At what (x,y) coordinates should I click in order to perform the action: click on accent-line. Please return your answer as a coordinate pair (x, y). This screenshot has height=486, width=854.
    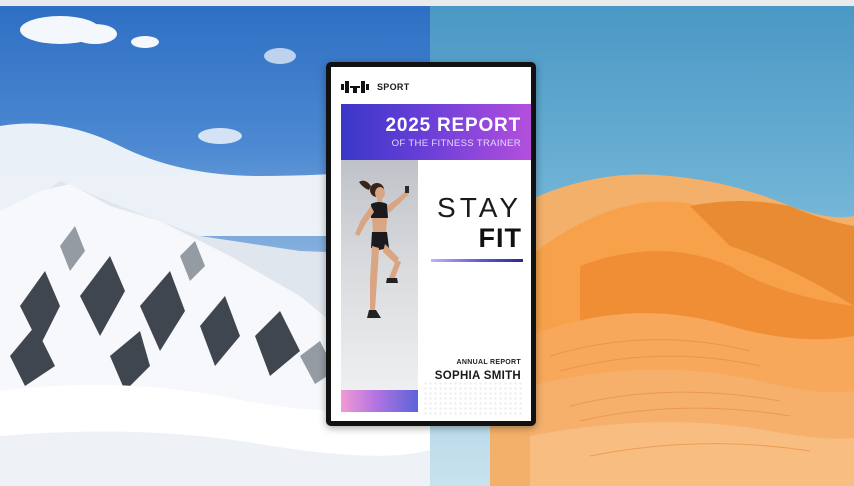
    Looking at the image, I should click on (477, 260).